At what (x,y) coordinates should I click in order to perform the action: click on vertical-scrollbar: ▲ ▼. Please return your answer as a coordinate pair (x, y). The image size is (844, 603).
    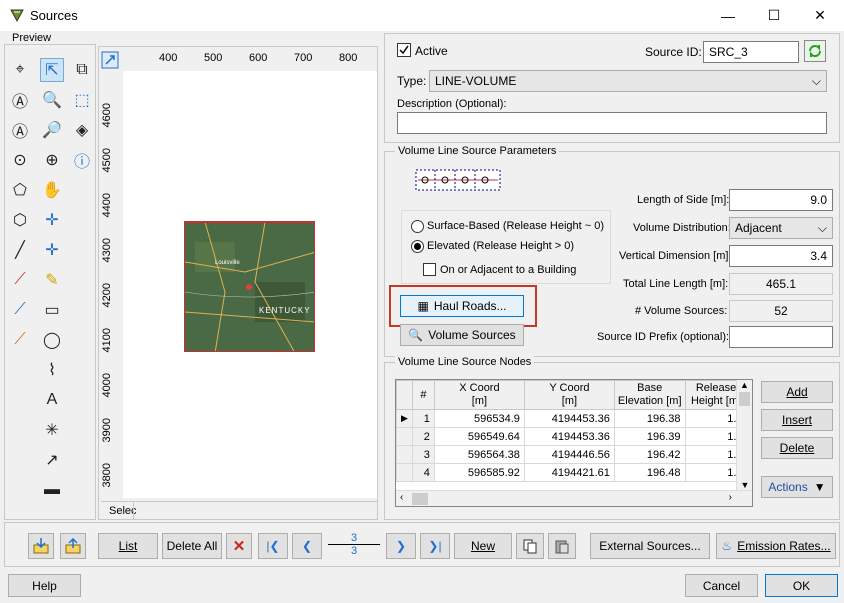
    Looking at the image, I should click on (744, 435).